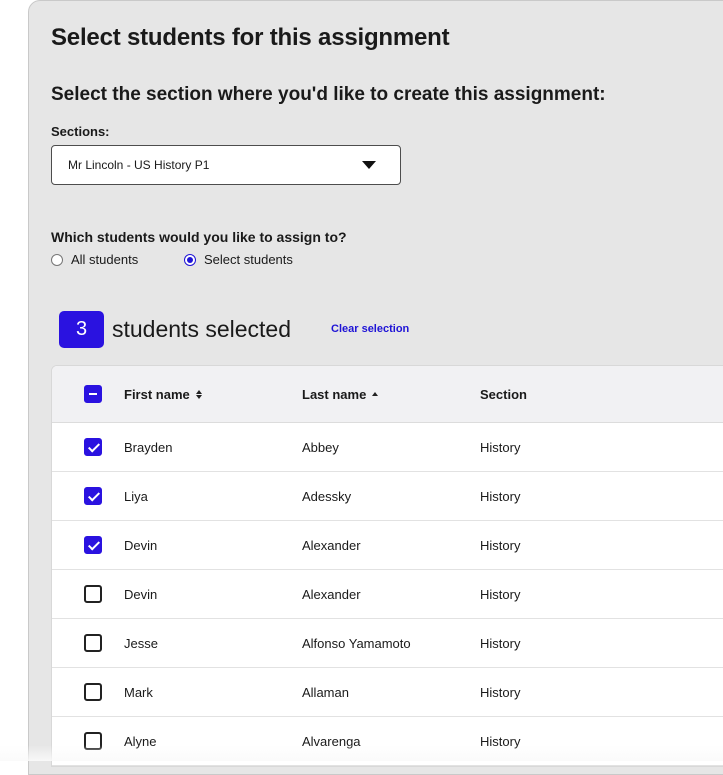  Describe the element at coordinates (198, 394) in the screenshot. I see `sort-both-icon` at that location.